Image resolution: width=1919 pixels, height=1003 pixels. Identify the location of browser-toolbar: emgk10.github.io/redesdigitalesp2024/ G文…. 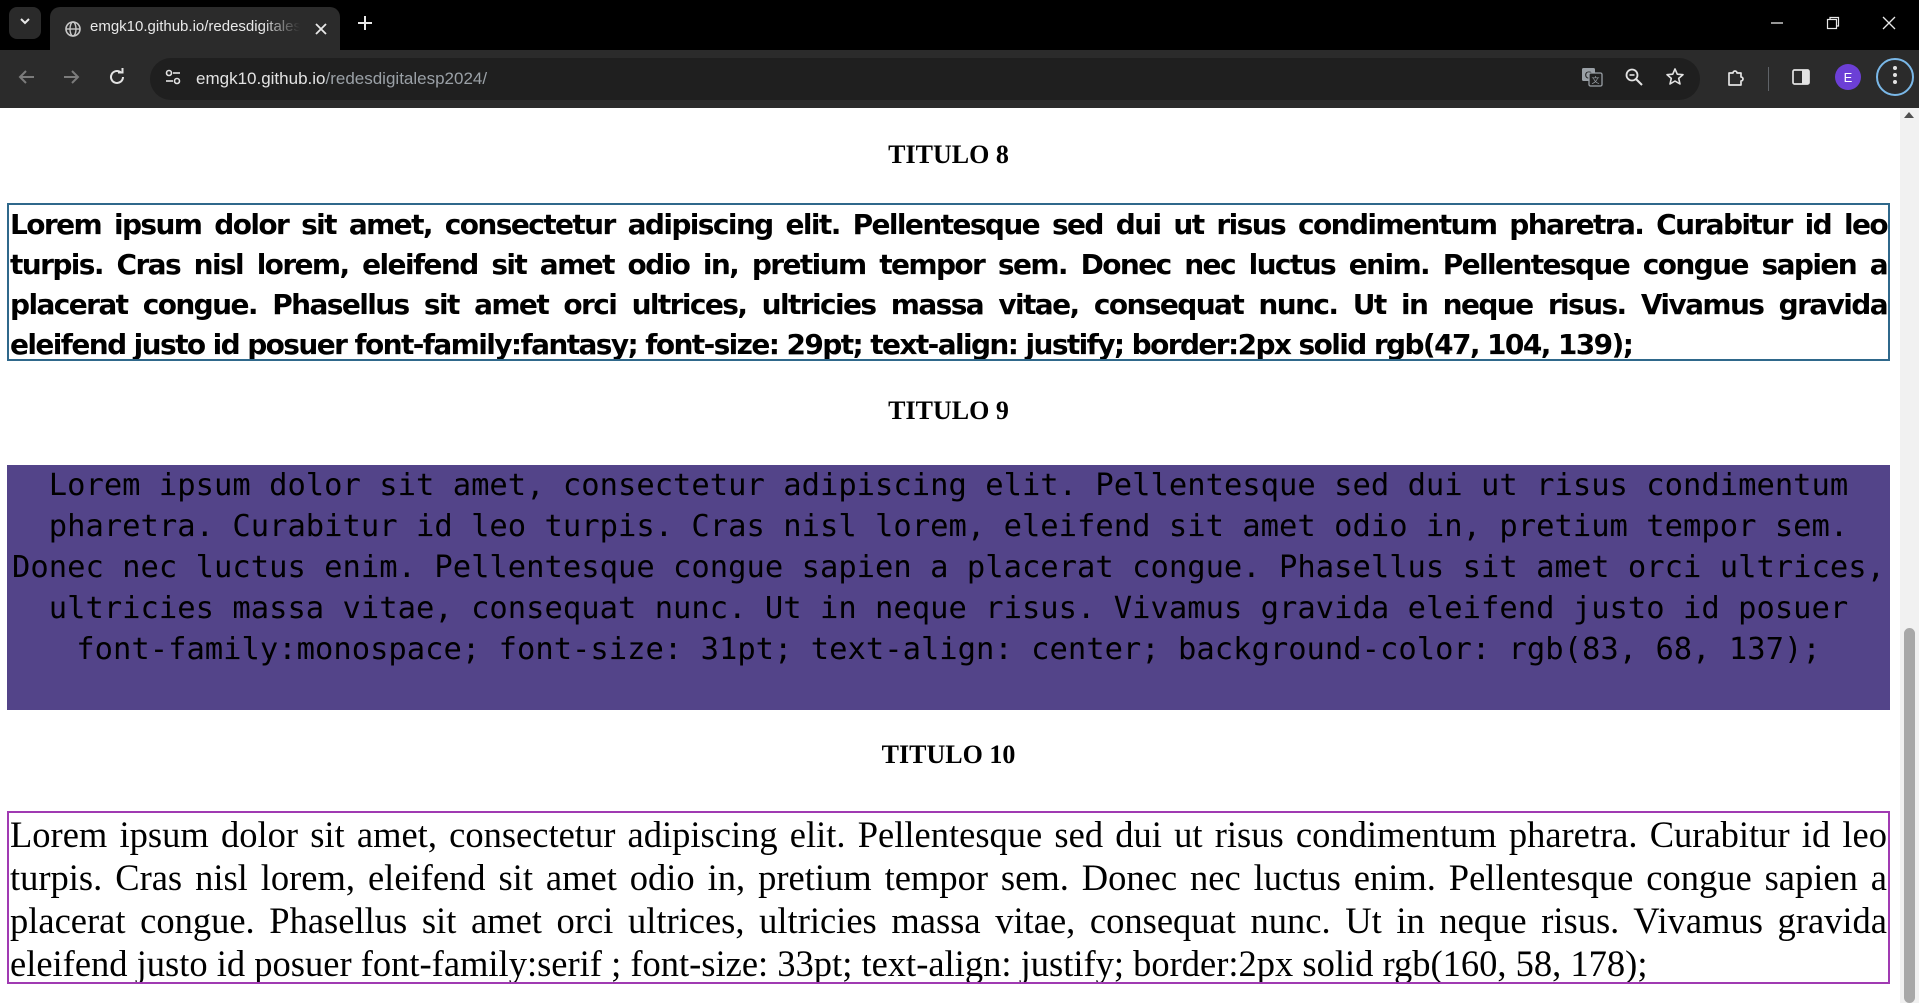
(959, 79).